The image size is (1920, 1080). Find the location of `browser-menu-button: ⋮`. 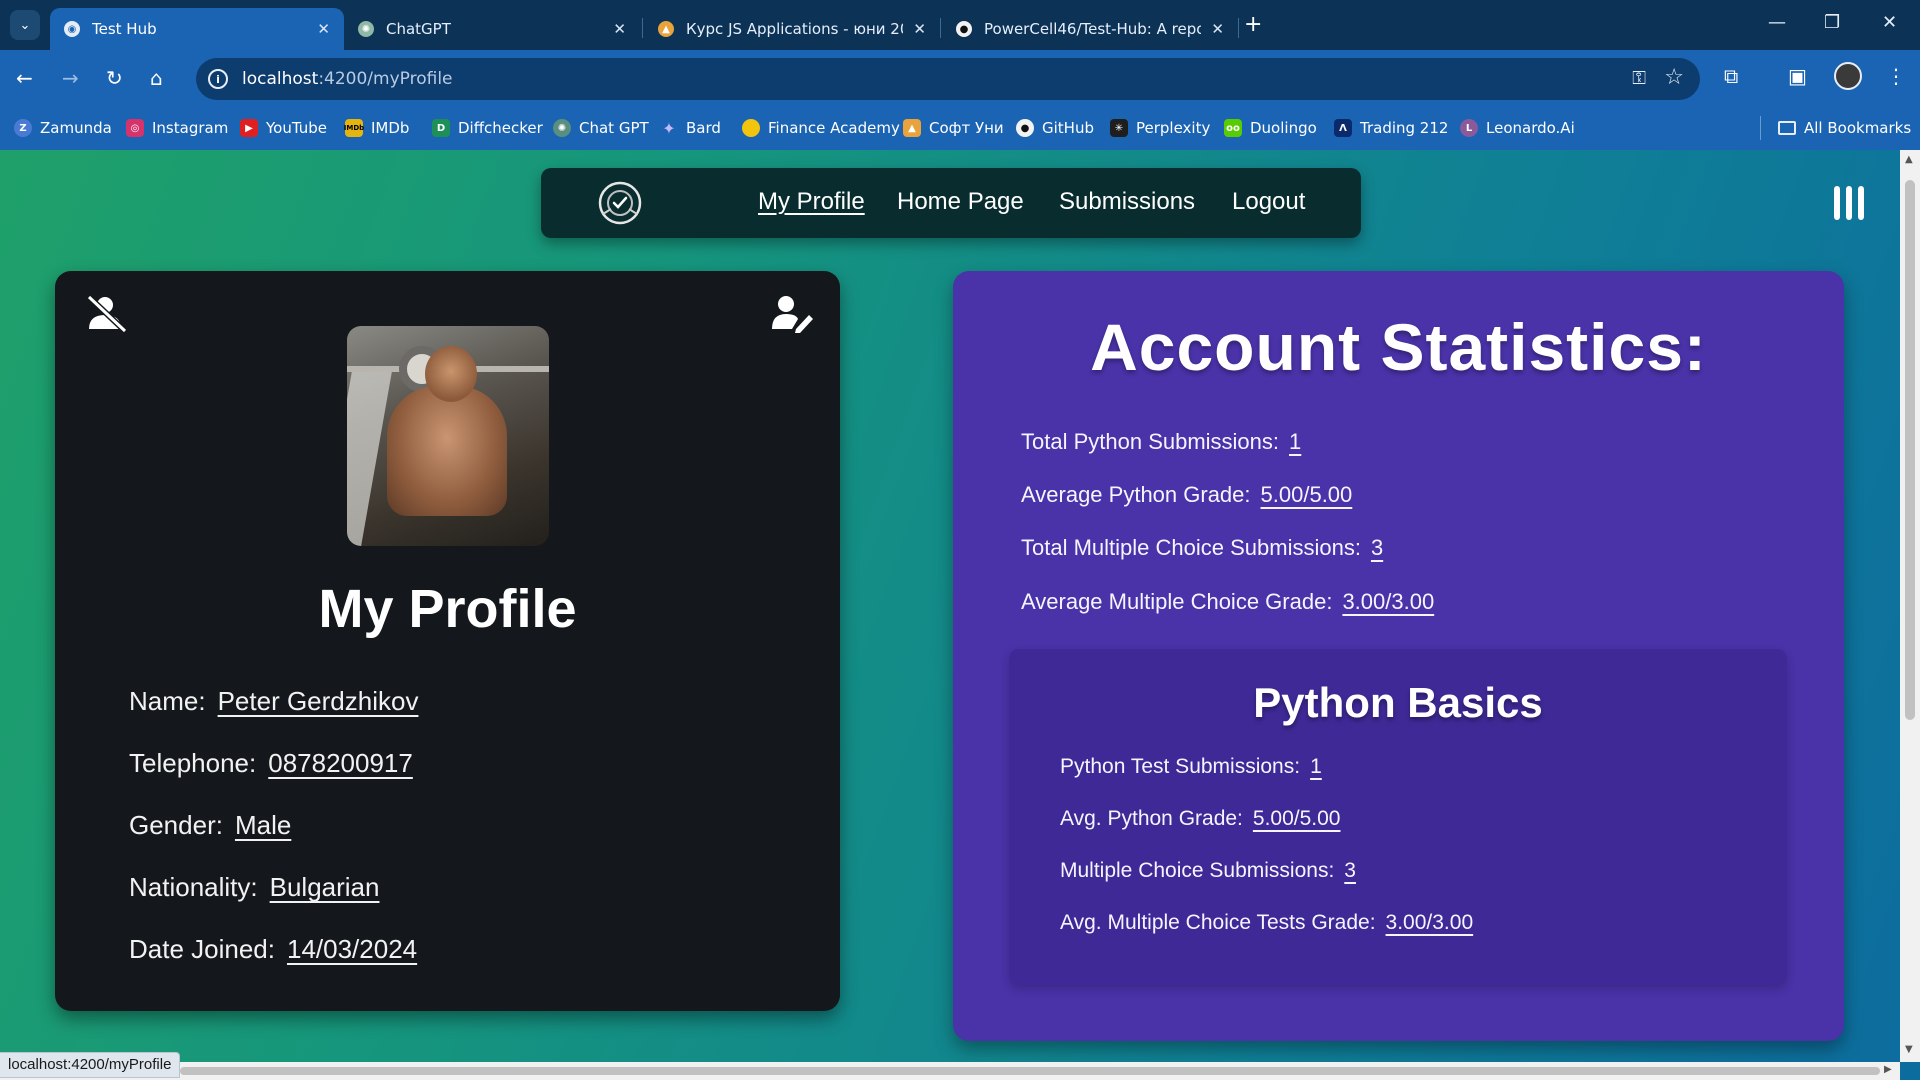

browser-menu-button: ⋮ is located at coordinates (1896, 76).